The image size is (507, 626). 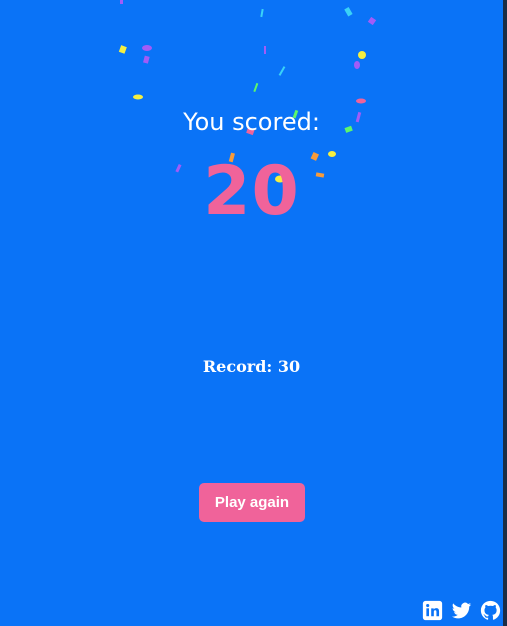 I want to click on window-edge, so click(x=505, y=313).